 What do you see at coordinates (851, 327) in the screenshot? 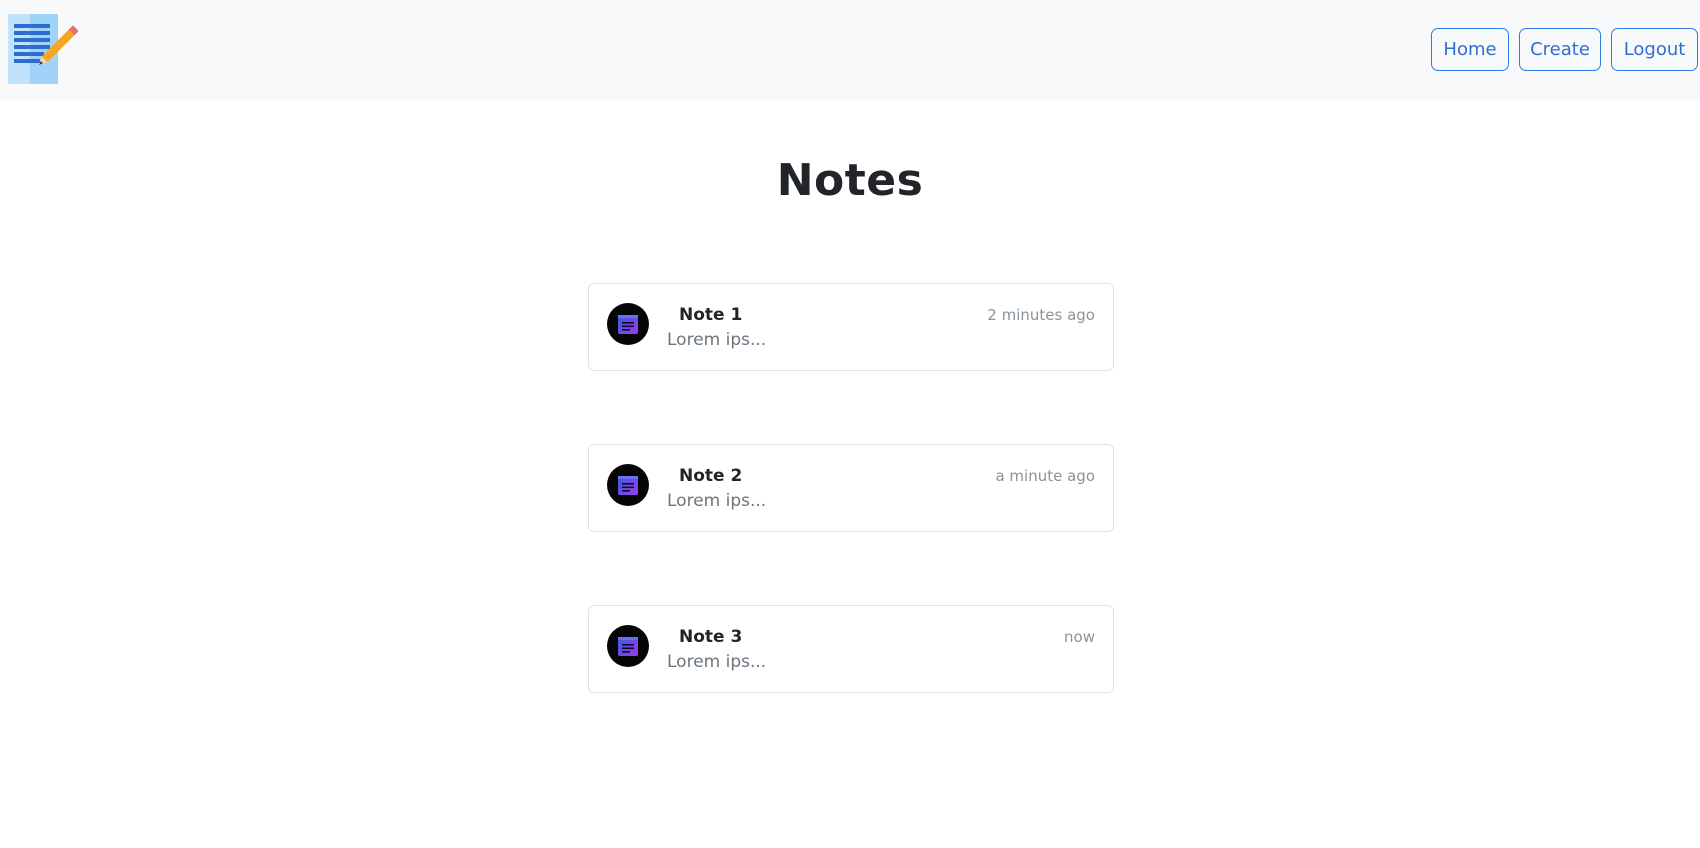
I see `note-card: Note 1 Lorem ips... 2 minutes ago` at bounding box center [851, 327].